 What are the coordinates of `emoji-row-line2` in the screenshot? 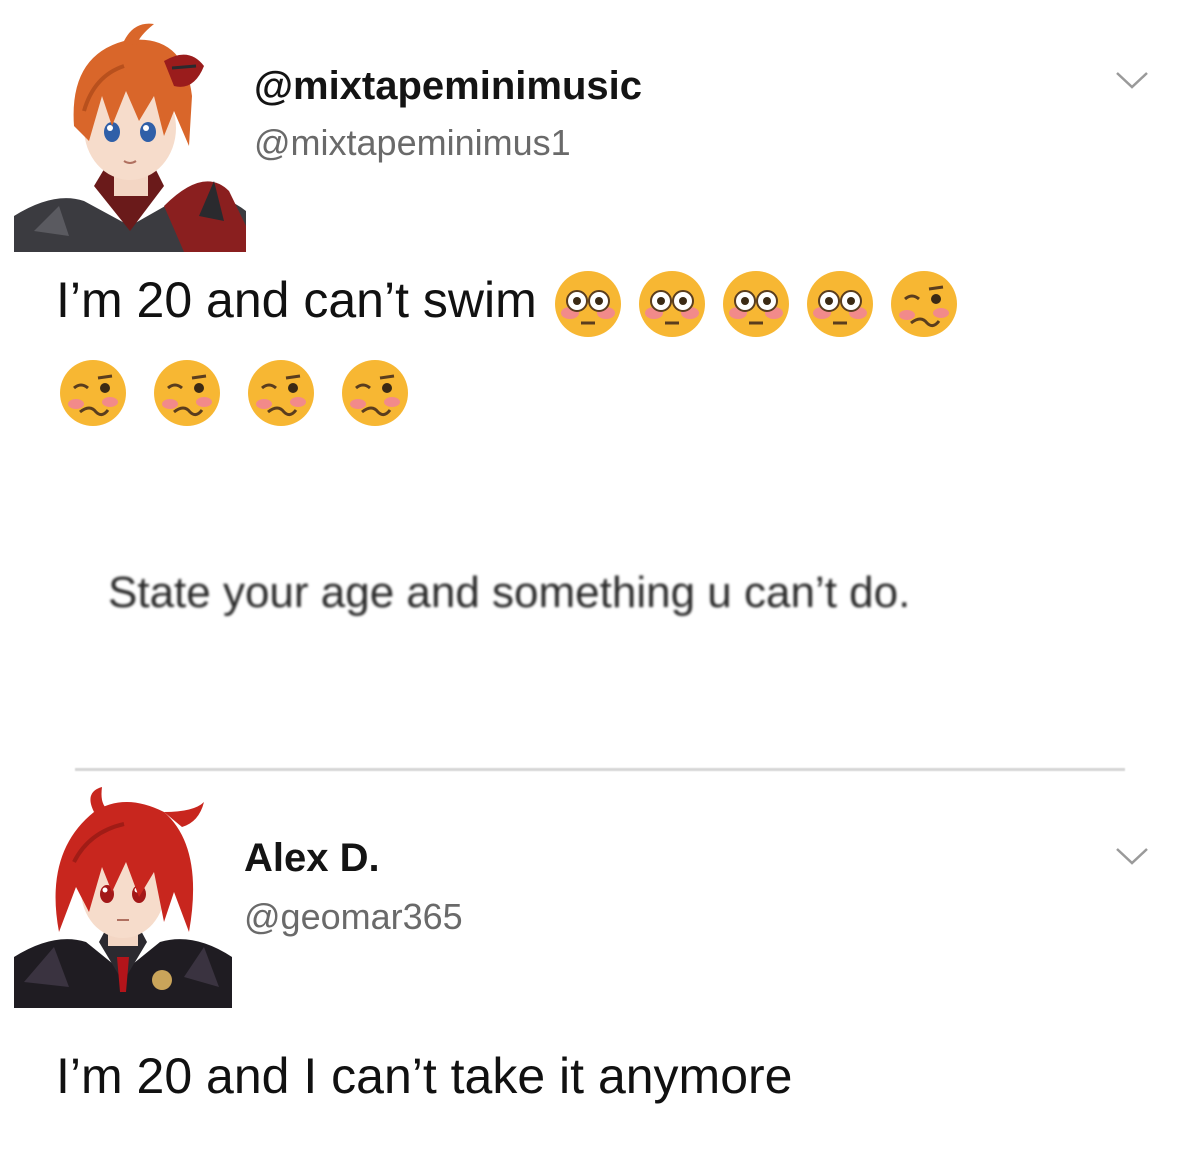 It's located at (246, 393).